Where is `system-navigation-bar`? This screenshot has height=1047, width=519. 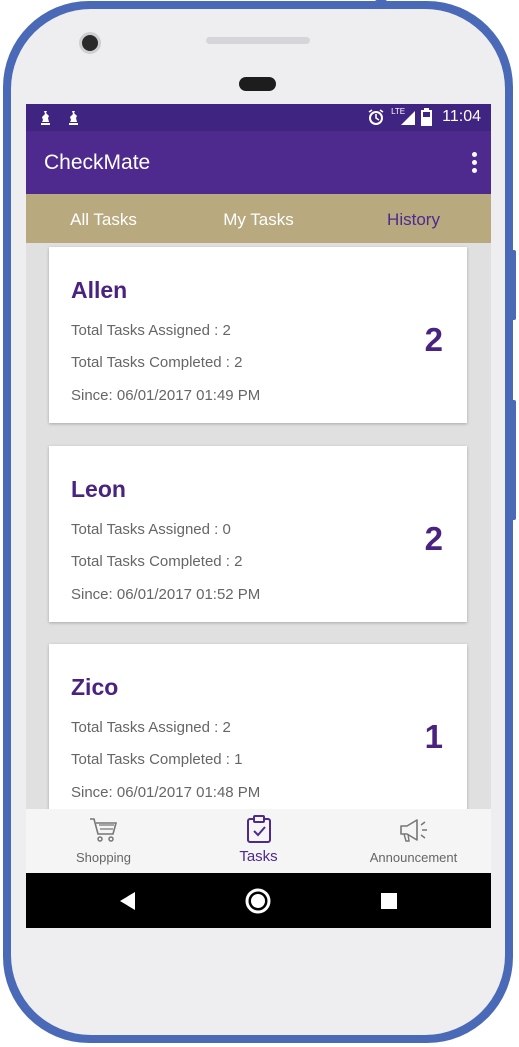
system-navigation-bar is located at coordinates (258, 900).